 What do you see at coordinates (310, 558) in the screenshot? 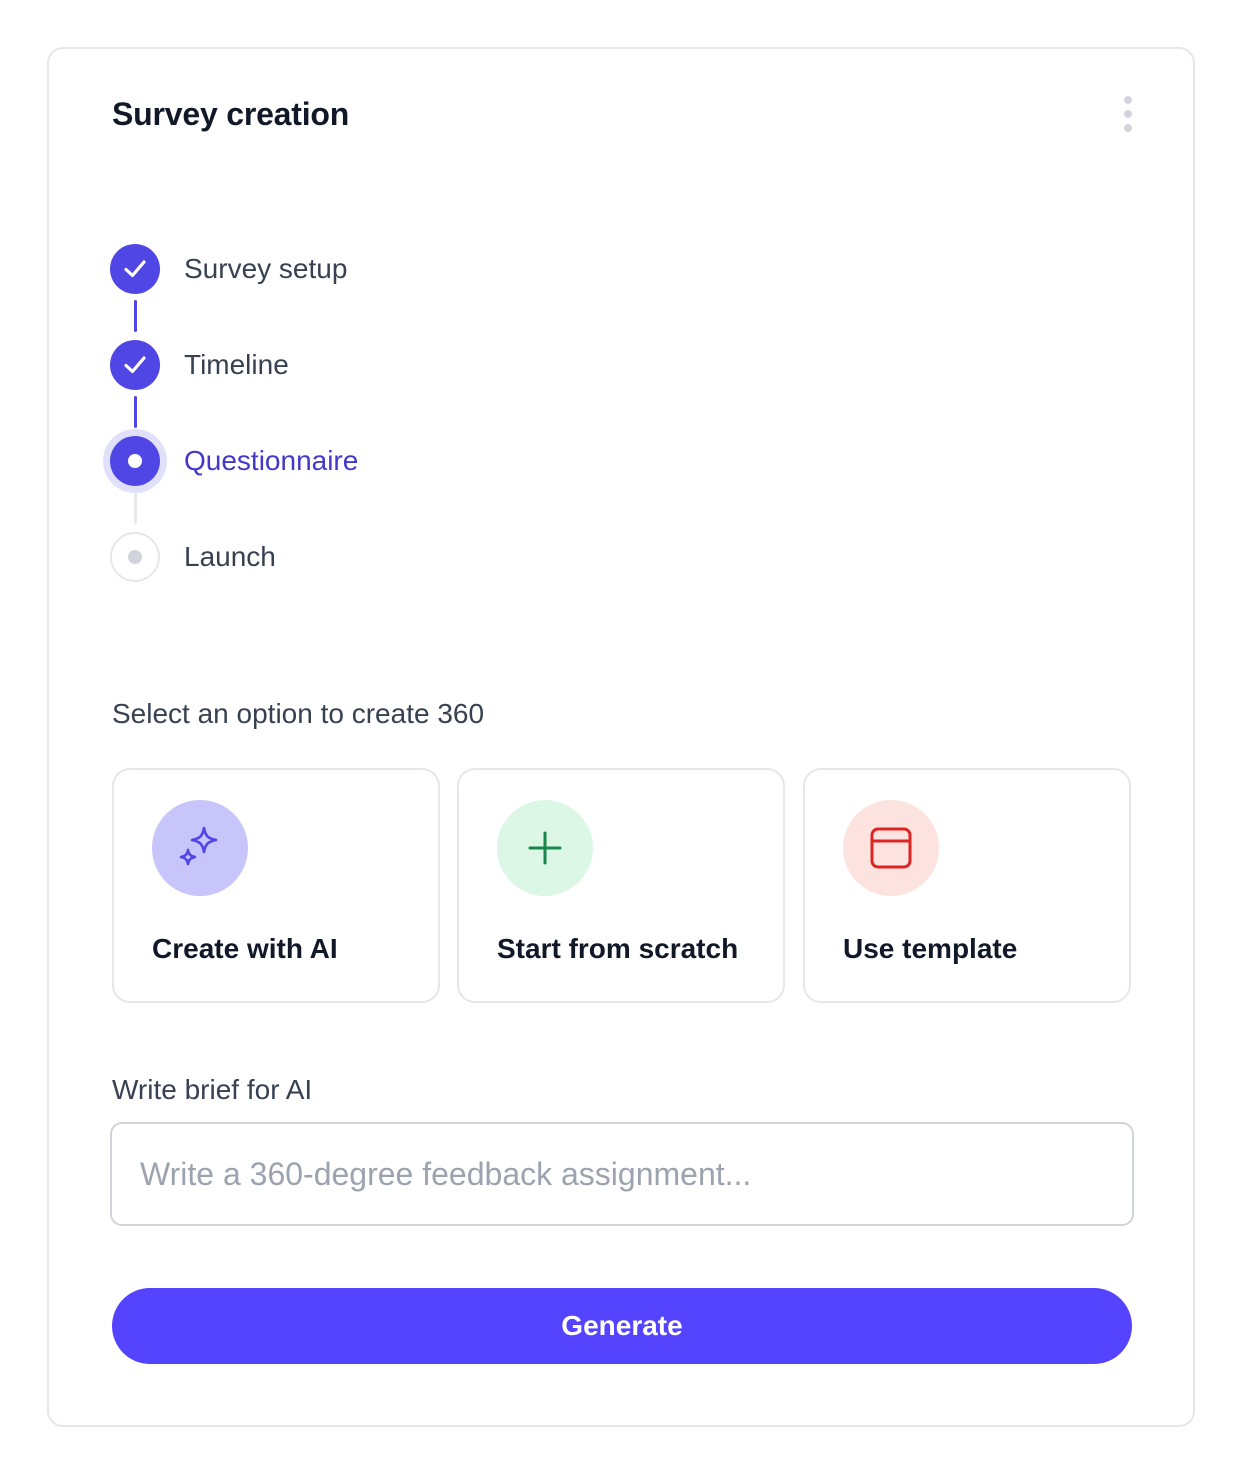
I see `step-launch: Launch` at bounding box center [310, 558].